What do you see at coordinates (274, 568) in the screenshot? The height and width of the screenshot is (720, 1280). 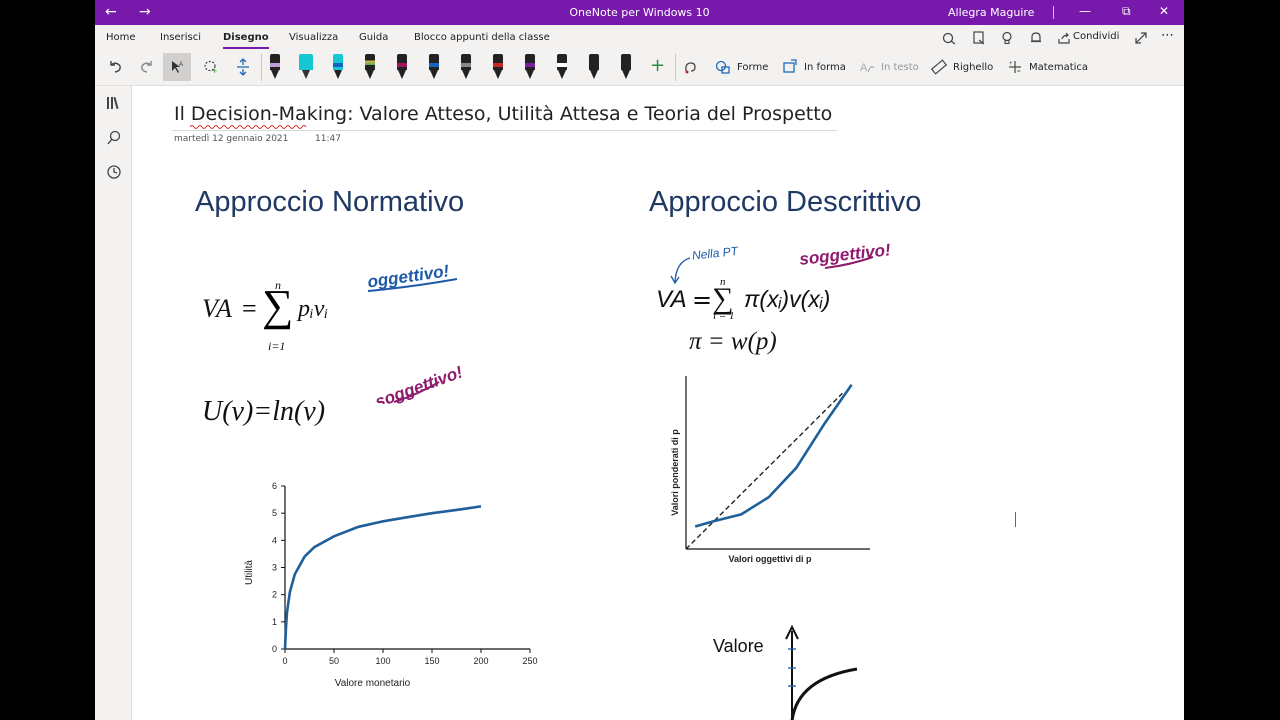 I see `y-tick-label: 3` at bounding box center [274, 568].